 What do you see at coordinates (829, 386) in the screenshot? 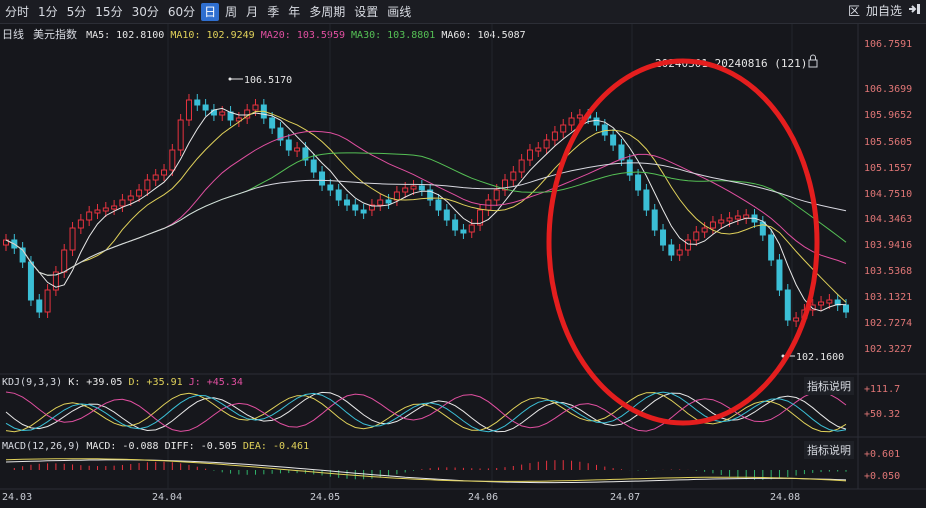
I see `kdj-help-button: 指标说明` at bounding box center [829, 386].